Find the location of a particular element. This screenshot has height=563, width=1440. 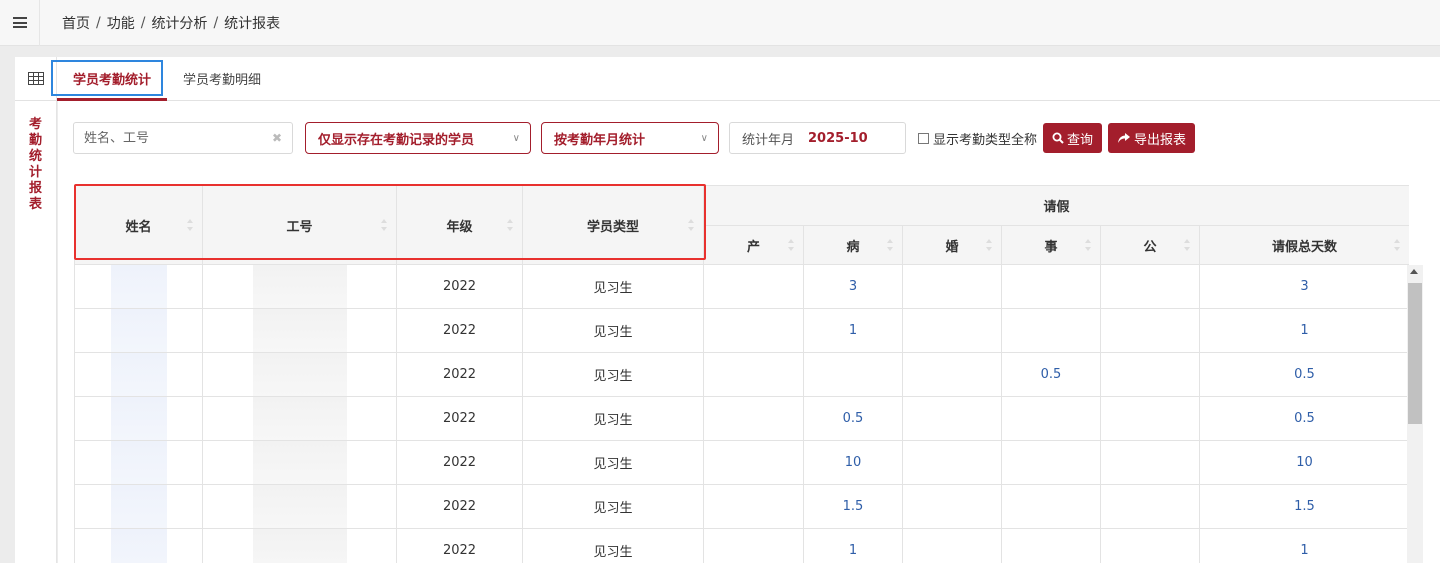

query-button: 查询 is located at coordinates (1073, 138).